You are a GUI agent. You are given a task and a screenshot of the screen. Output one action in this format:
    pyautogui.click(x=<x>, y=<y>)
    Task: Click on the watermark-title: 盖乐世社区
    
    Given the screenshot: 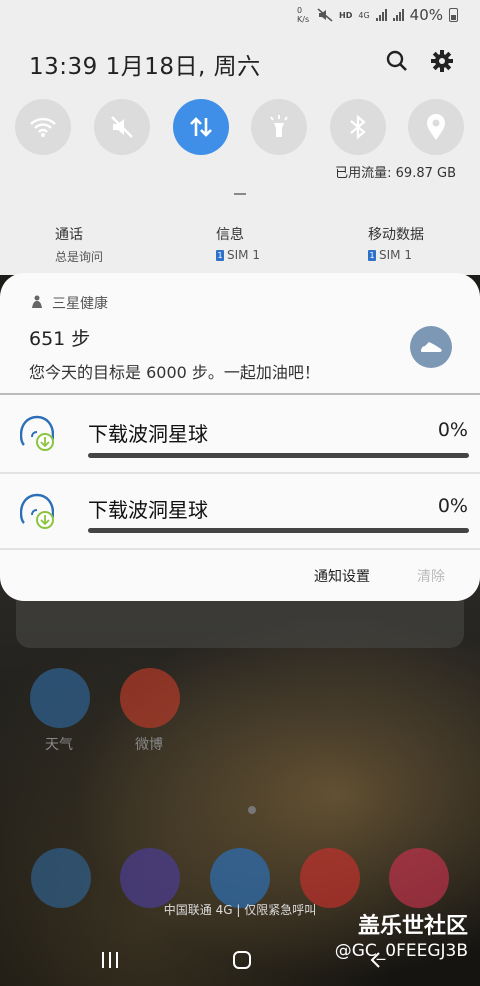 What is the action you would take?
    pyautogui.click(x=412, y=926)
    